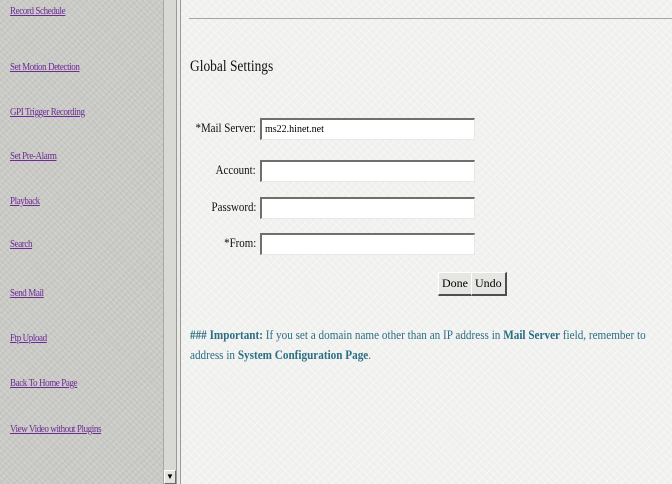  Describe the element at coordinates (303, 354) in the screenshot. I see `system-configuration-page-link: System Configuration Page` at that location.